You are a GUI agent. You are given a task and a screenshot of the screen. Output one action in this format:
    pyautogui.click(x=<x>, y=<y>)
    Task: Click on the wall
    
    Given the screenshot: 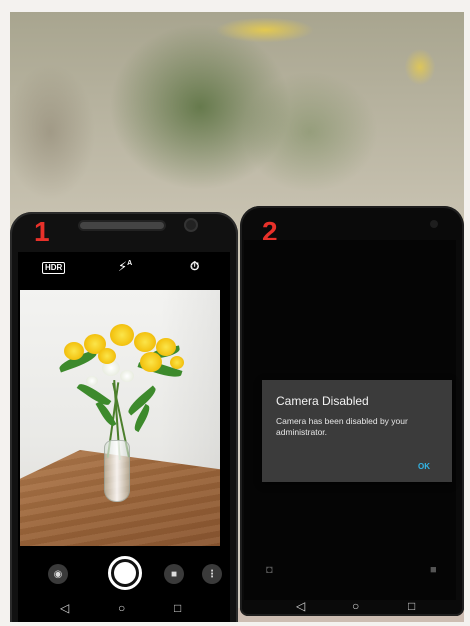 What is the action you would take?
    pyautogui.click(x=190, y=380)
    